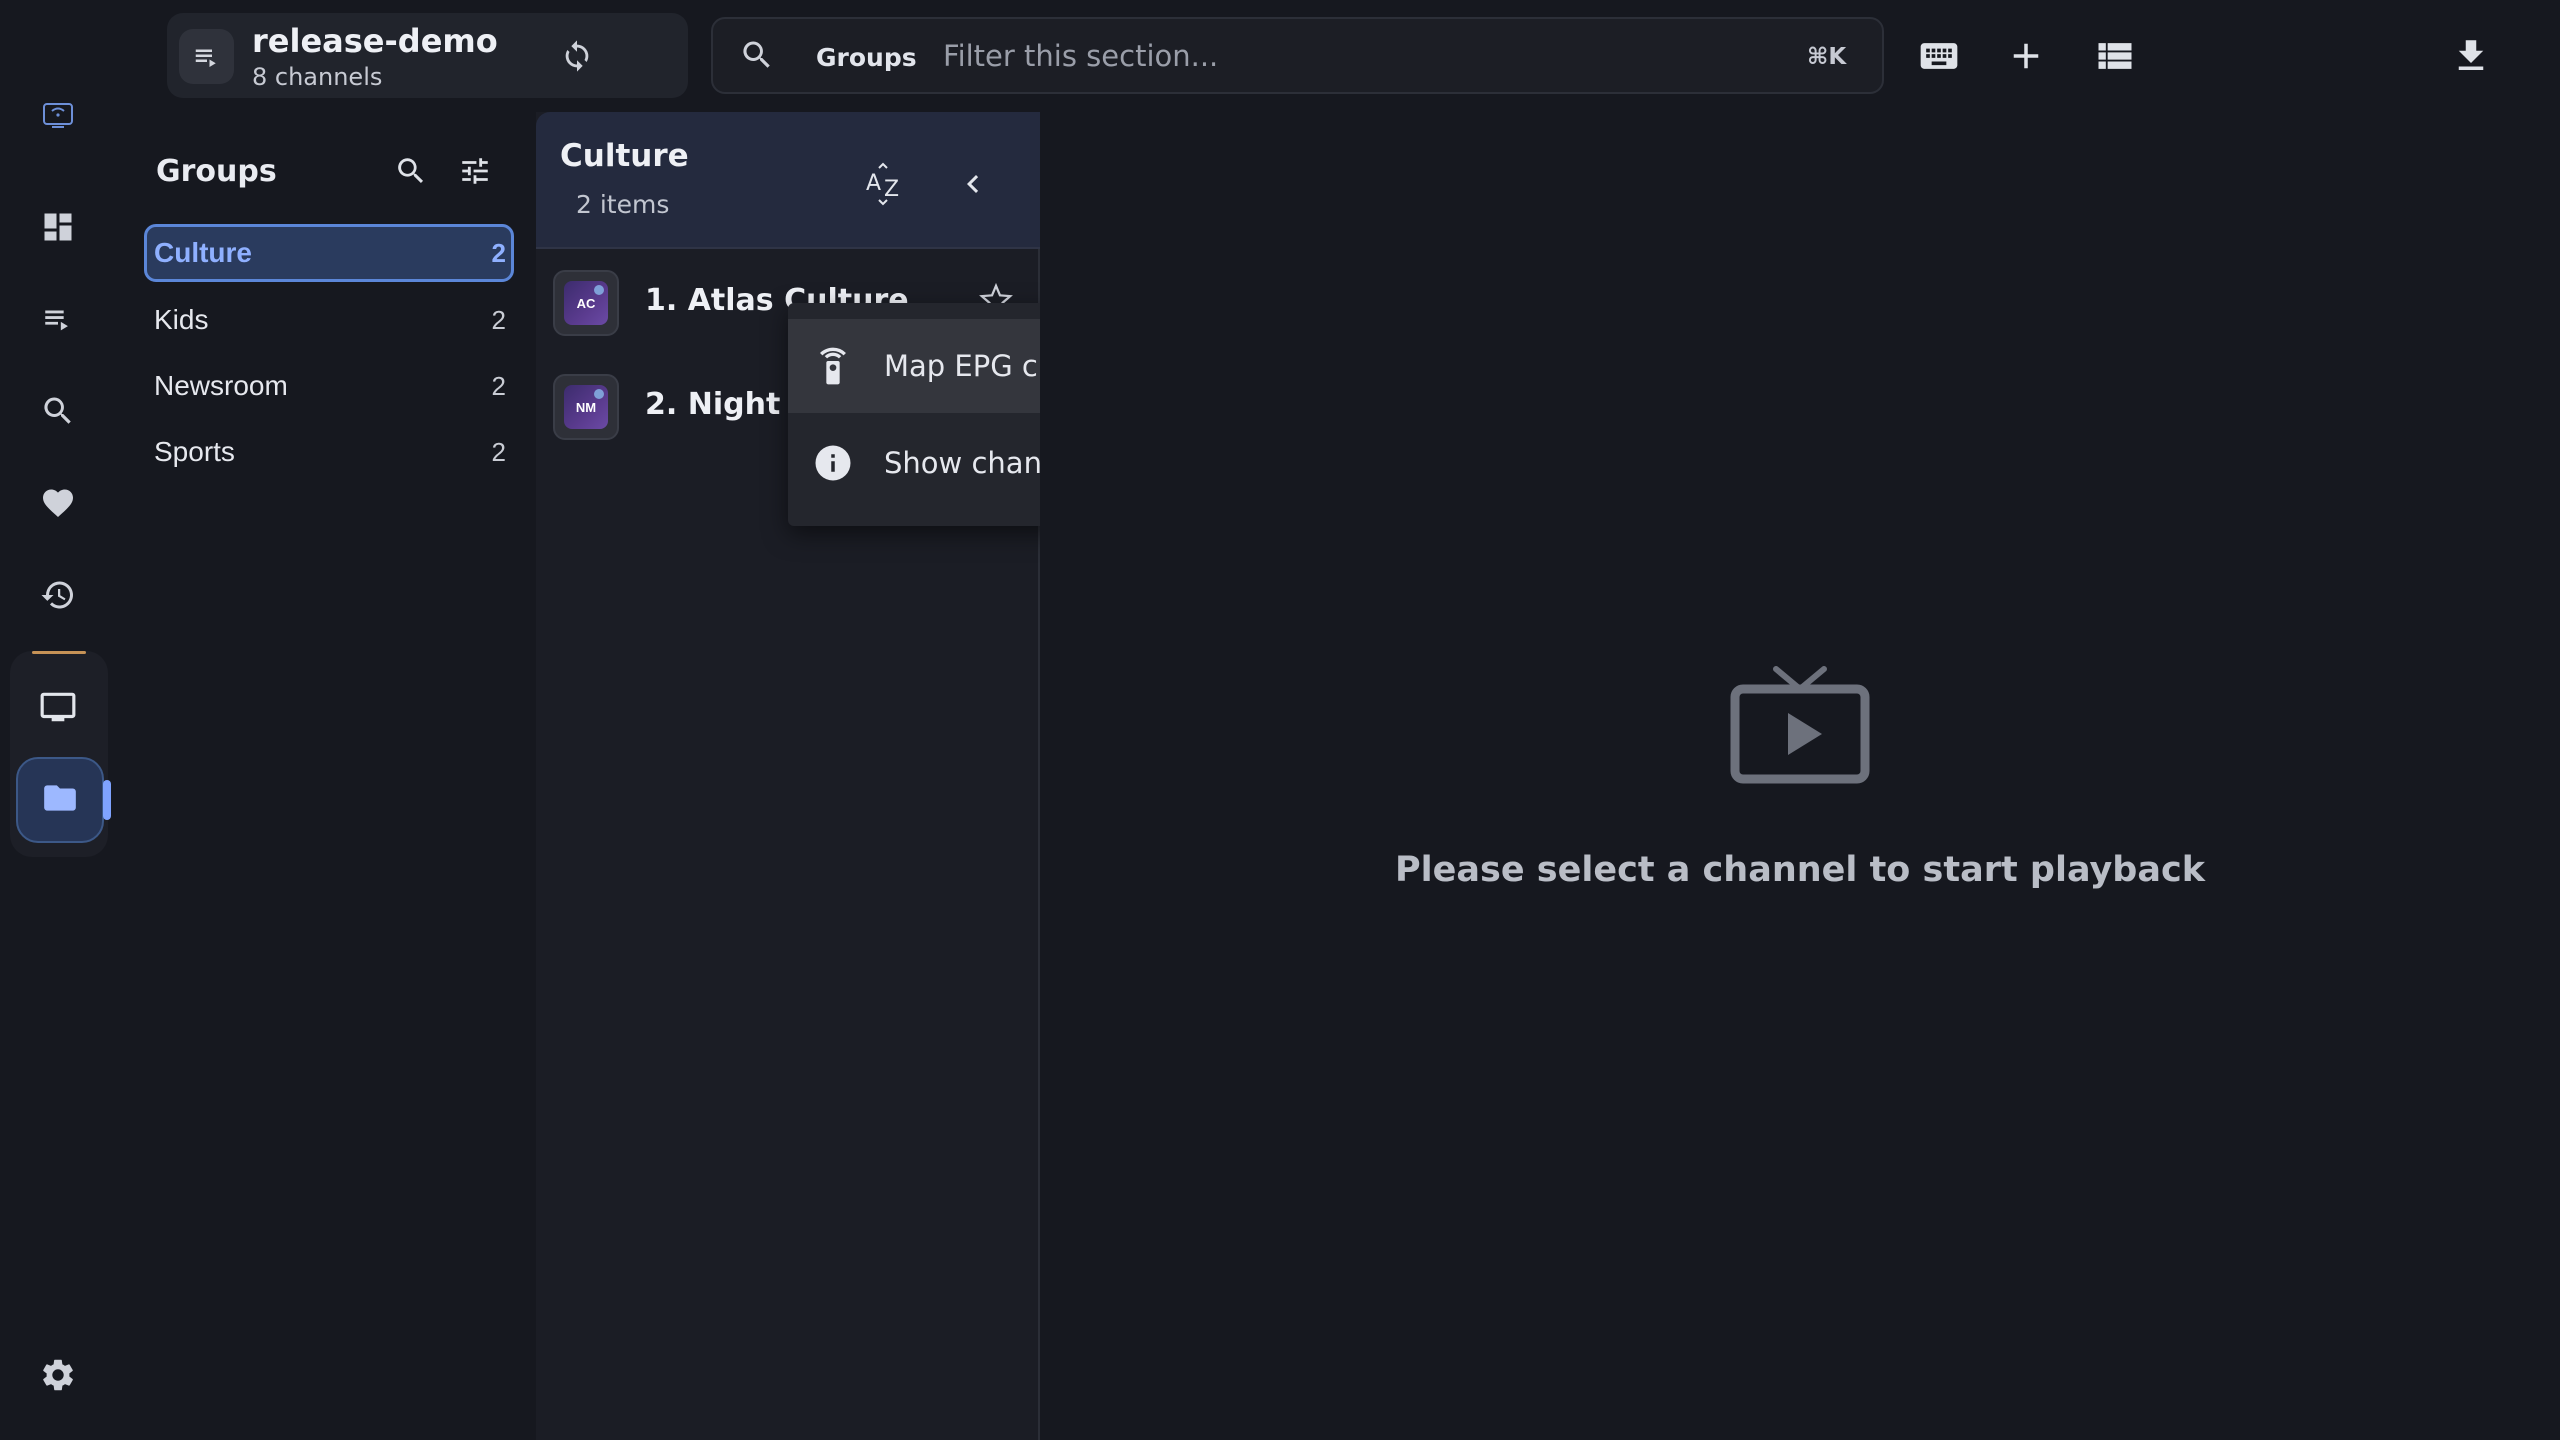 This screenshot has height=1440, width=2560. Describe the element at coordinates (107, 800) in the screenshot. I see `active-nav-indicator` at that location.